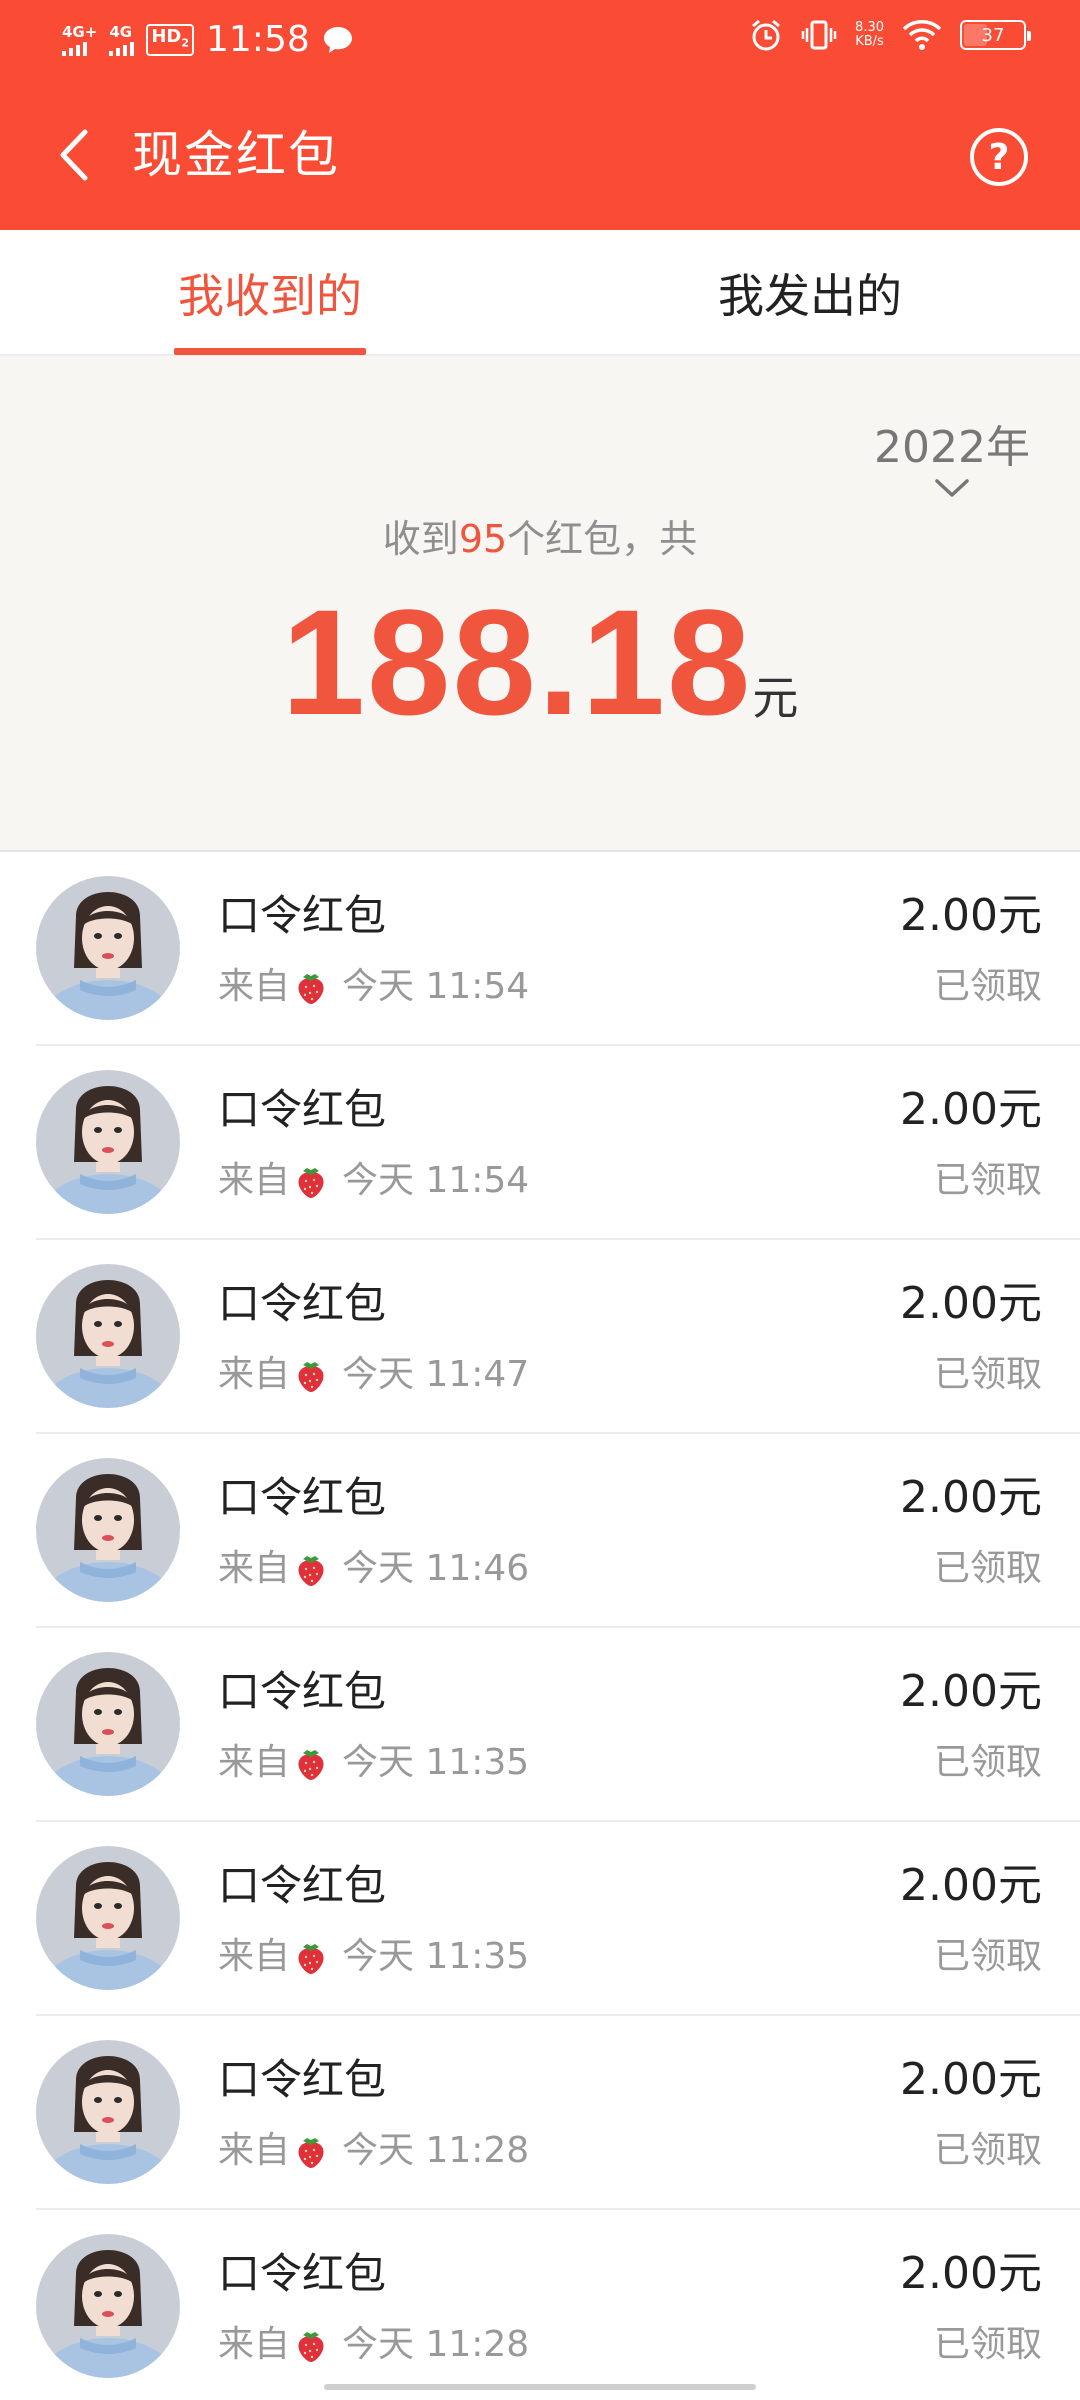  Describe the element at coordinates (121, 32) in the screenshot. I see `signal-2-label: 4G` at that location.